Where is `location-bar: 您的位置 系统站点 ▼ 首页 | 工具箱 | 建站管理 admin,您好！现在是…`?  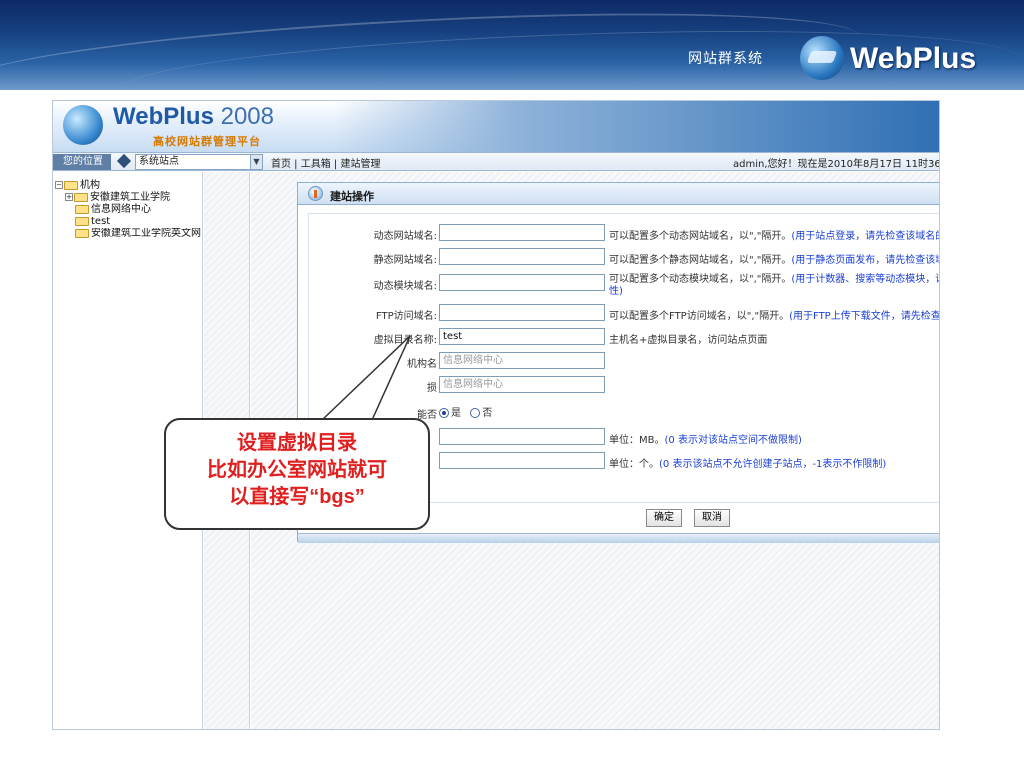 location-bar: 您的位置 系统站点 ▼ 首页 | 工具箱 | 建站管理 admin,您好！现在是… is located at coordinates (496, 162).